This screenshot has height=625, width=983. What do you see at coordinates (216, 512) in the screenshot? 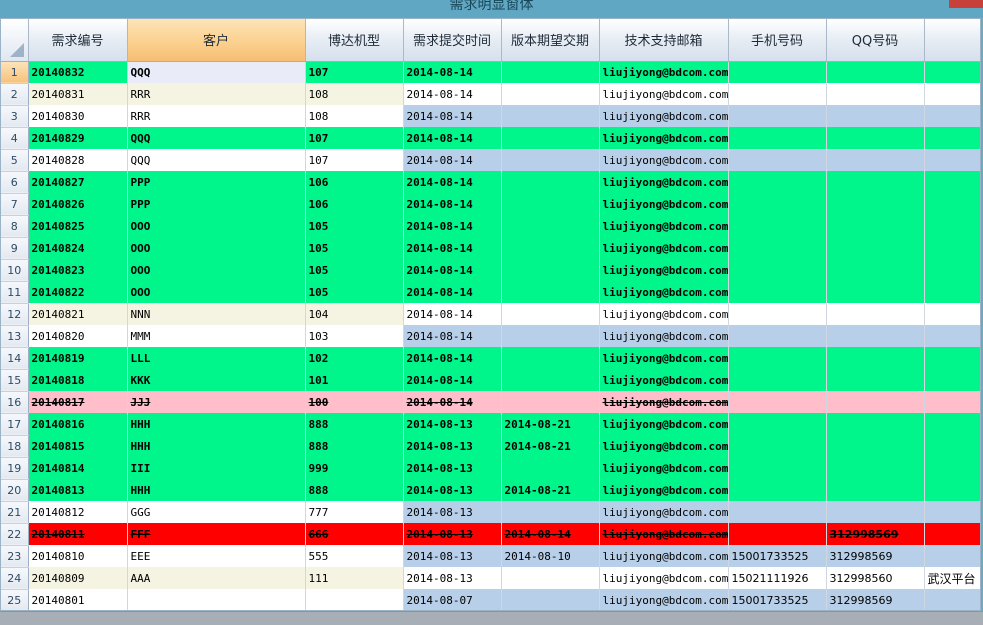
I see `table-cell: GGG` at bounding box center [216, 512].